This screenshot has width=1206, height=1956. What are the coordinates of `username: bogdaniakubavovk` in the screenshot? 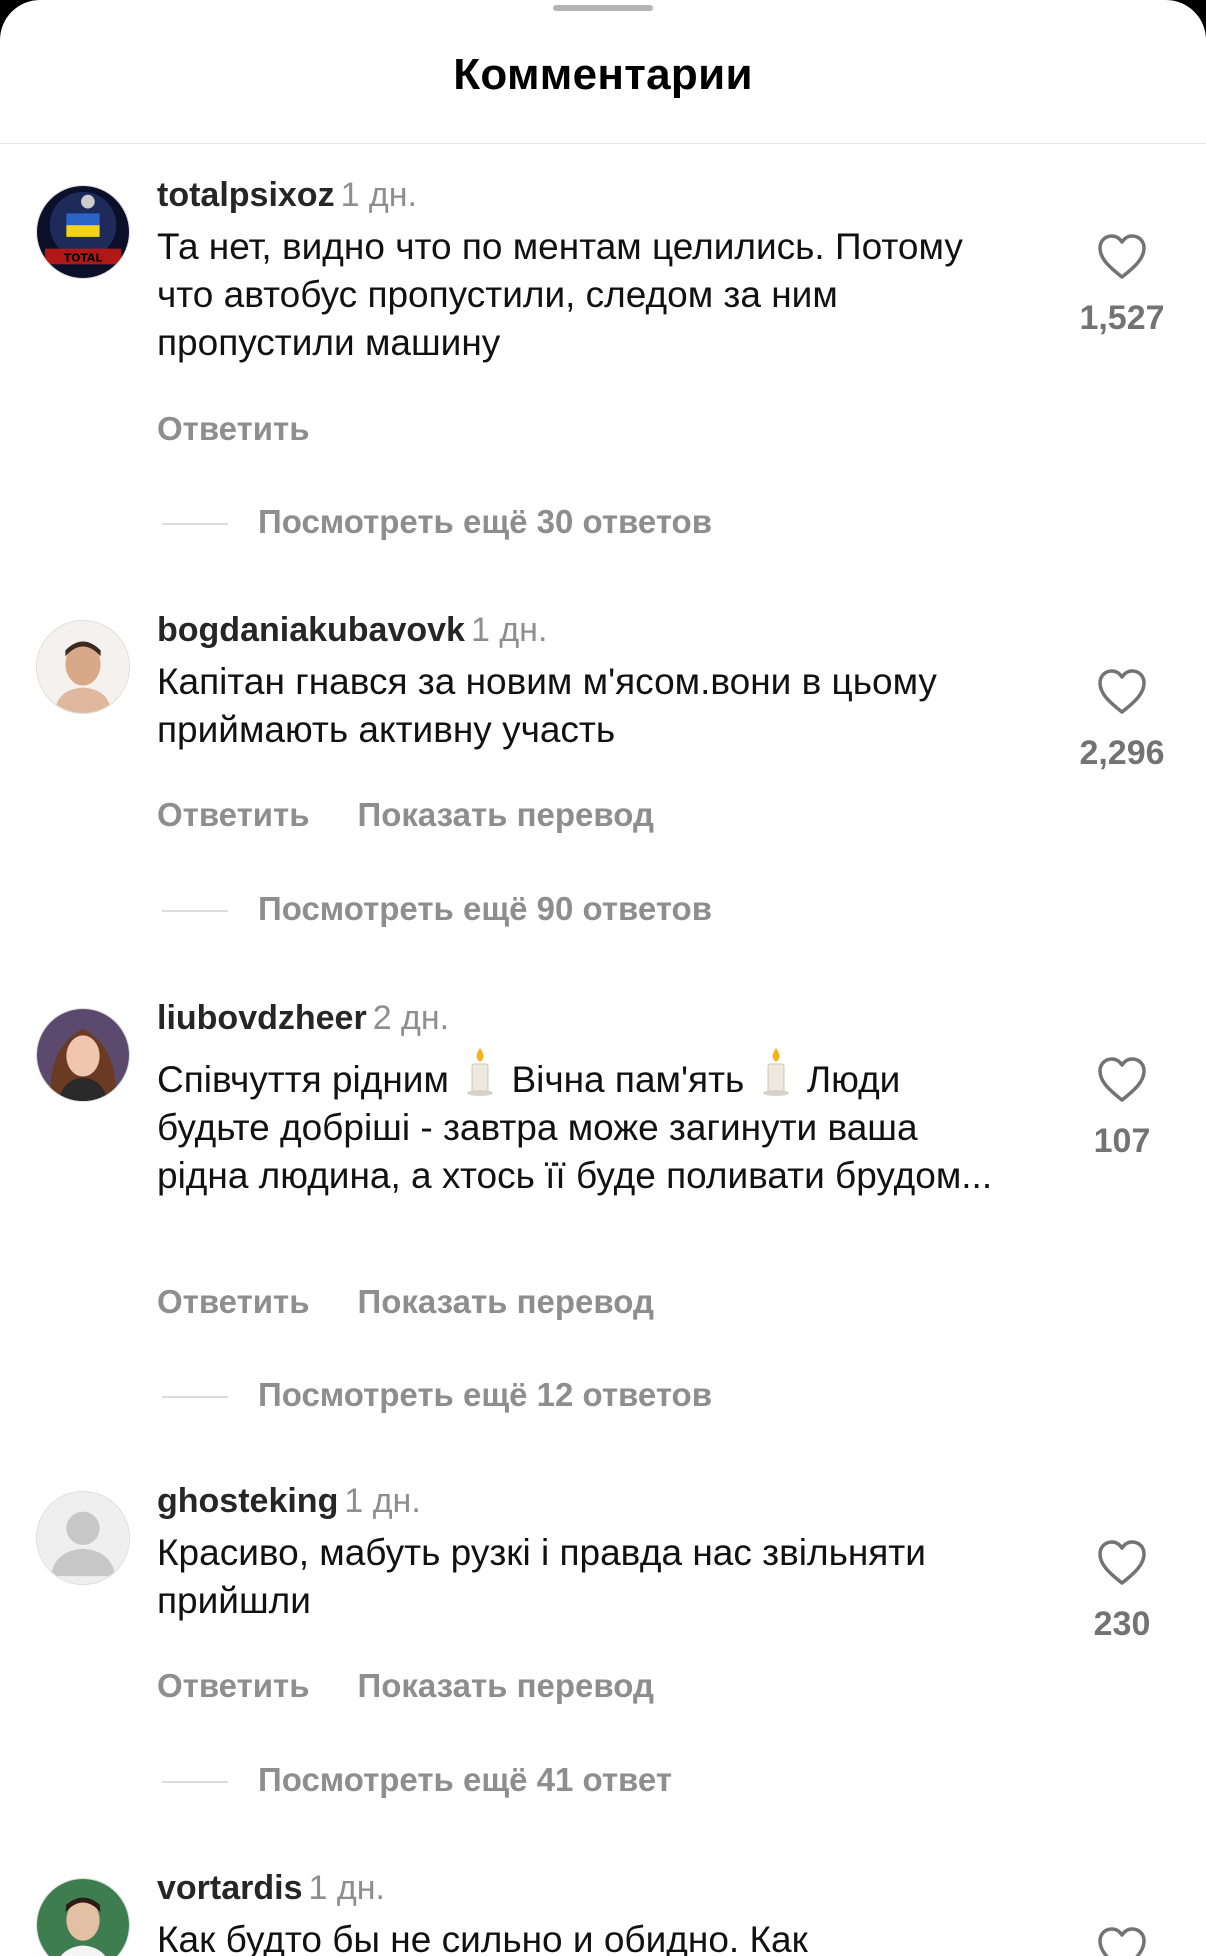 It's located at (311, 630).